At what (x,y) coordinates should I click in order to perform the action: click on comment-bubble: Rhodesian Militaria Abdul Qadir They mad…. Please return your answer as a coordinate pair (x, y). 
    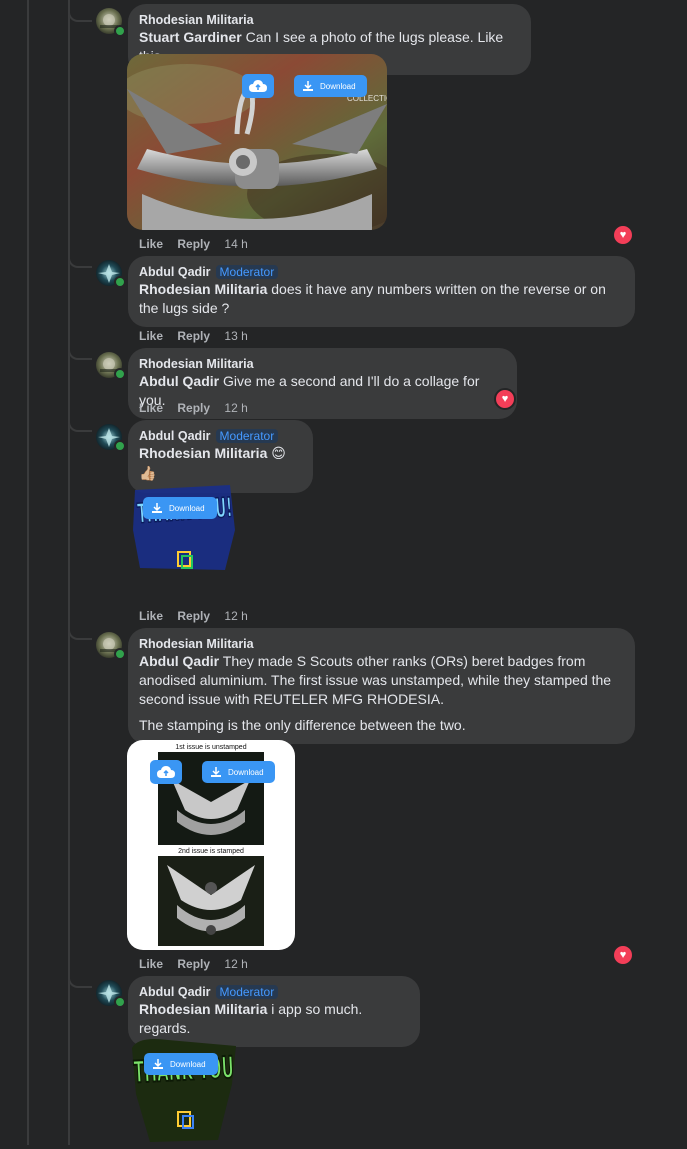
    Looking at the image, I should click on (381, 686).